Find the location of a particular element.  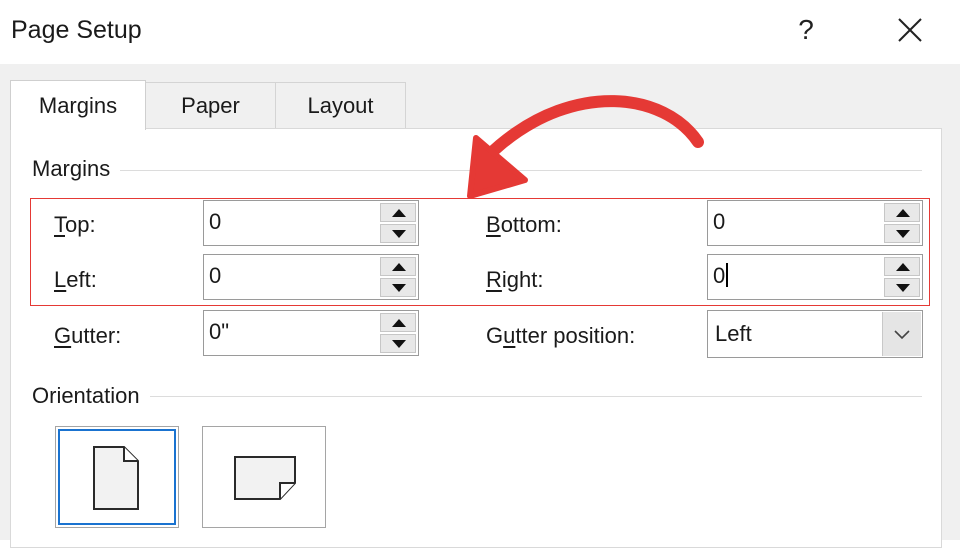

left-margin-spinner: 0 is located at coordinates (311, 277).